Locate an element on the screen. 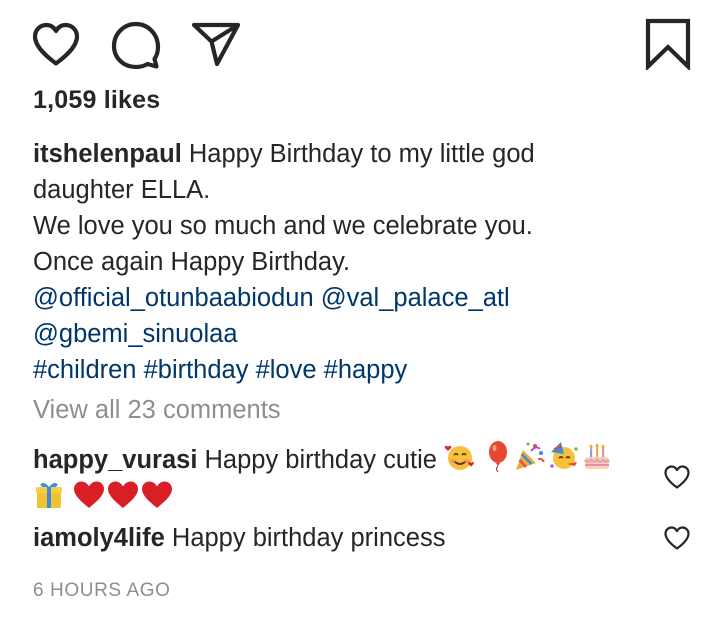 This screenshot has width=720, height=621. hashtag-link: #children is located at coordinates (84, 370).